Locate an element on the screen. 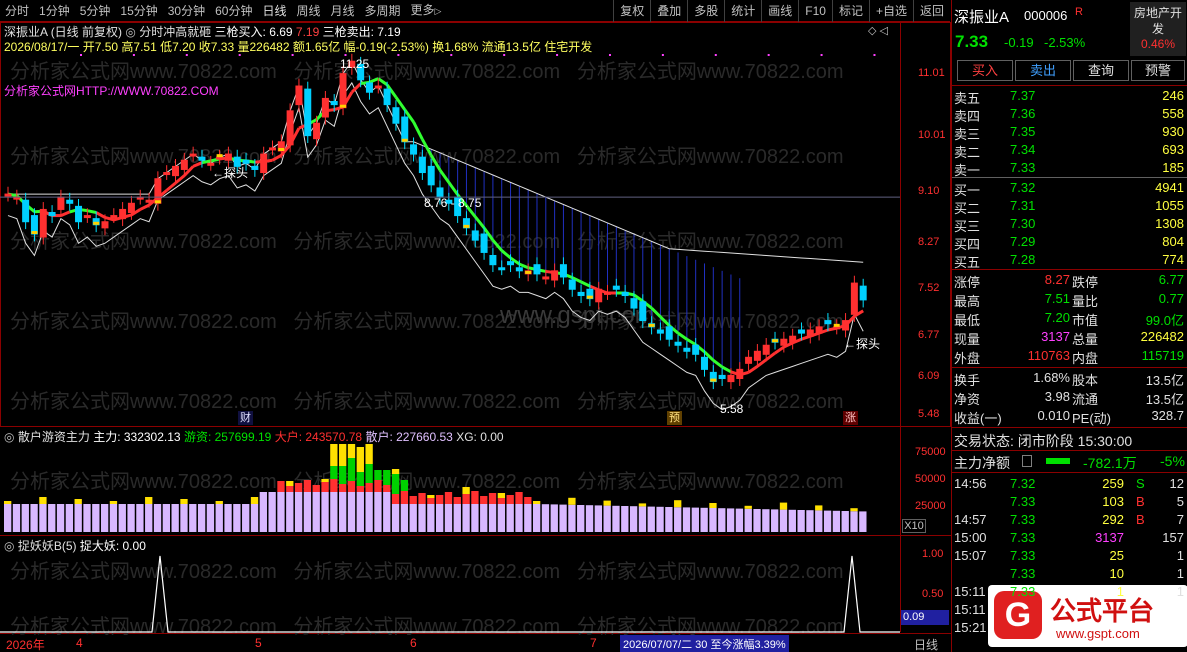 This screenshot has width=1187, height=652. stat-value: 7.51 is located at coordinates (1057, 298).